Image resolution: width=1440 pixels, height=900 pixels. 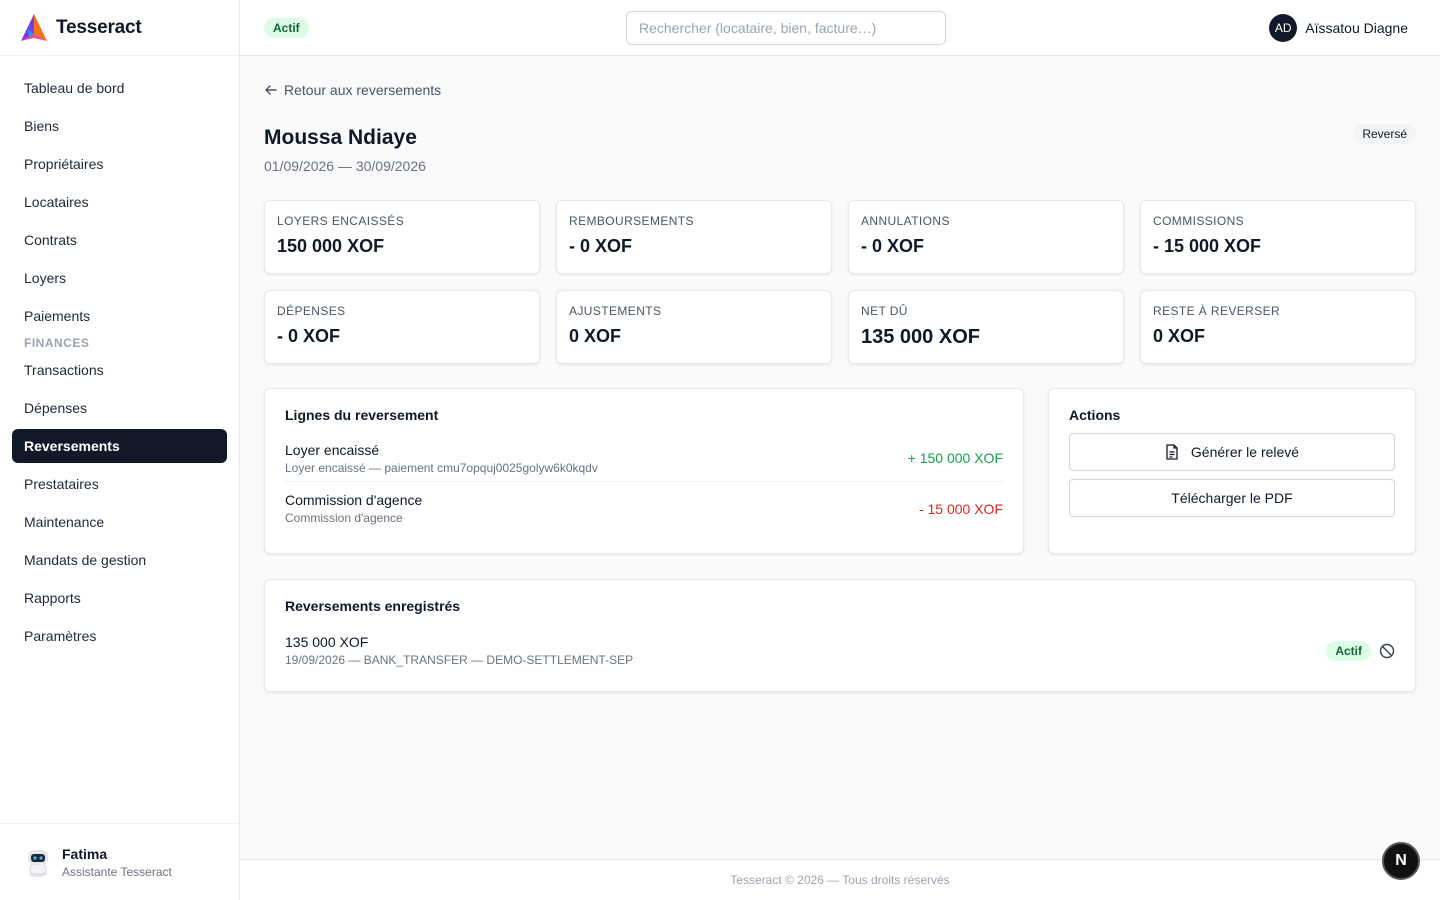 I want to click on avatar: AD, so click(x=1283, y=28).